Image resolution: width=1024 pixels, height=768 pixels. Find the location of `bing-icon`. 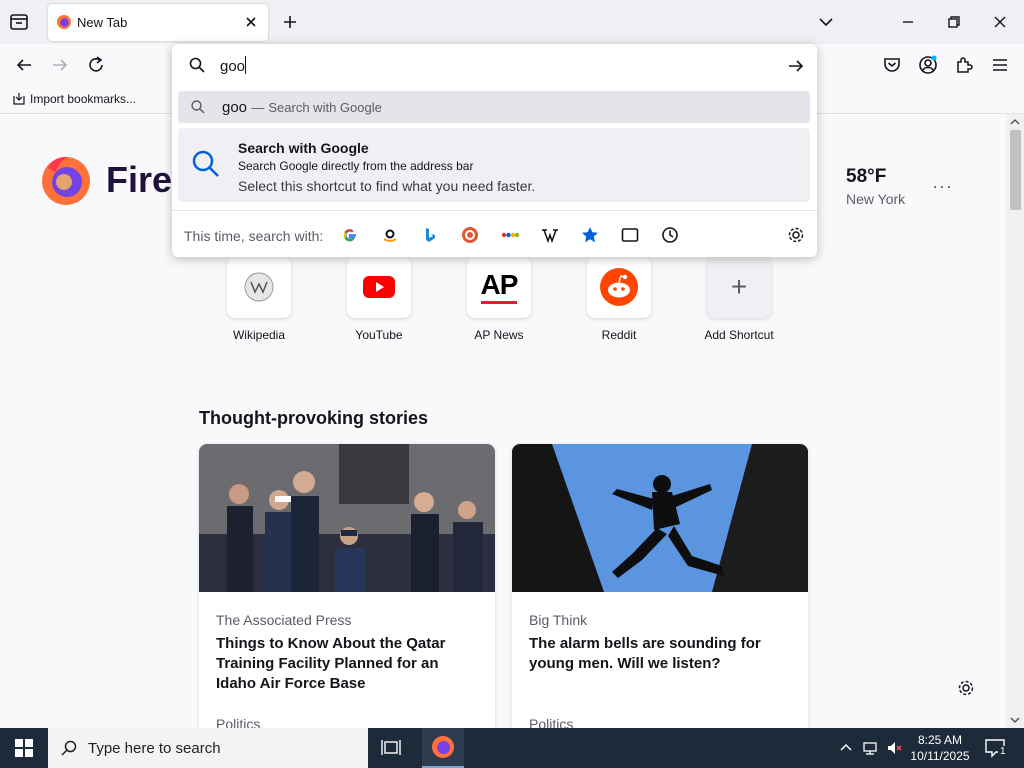

bing-icon is located at coordinates (430, 235).